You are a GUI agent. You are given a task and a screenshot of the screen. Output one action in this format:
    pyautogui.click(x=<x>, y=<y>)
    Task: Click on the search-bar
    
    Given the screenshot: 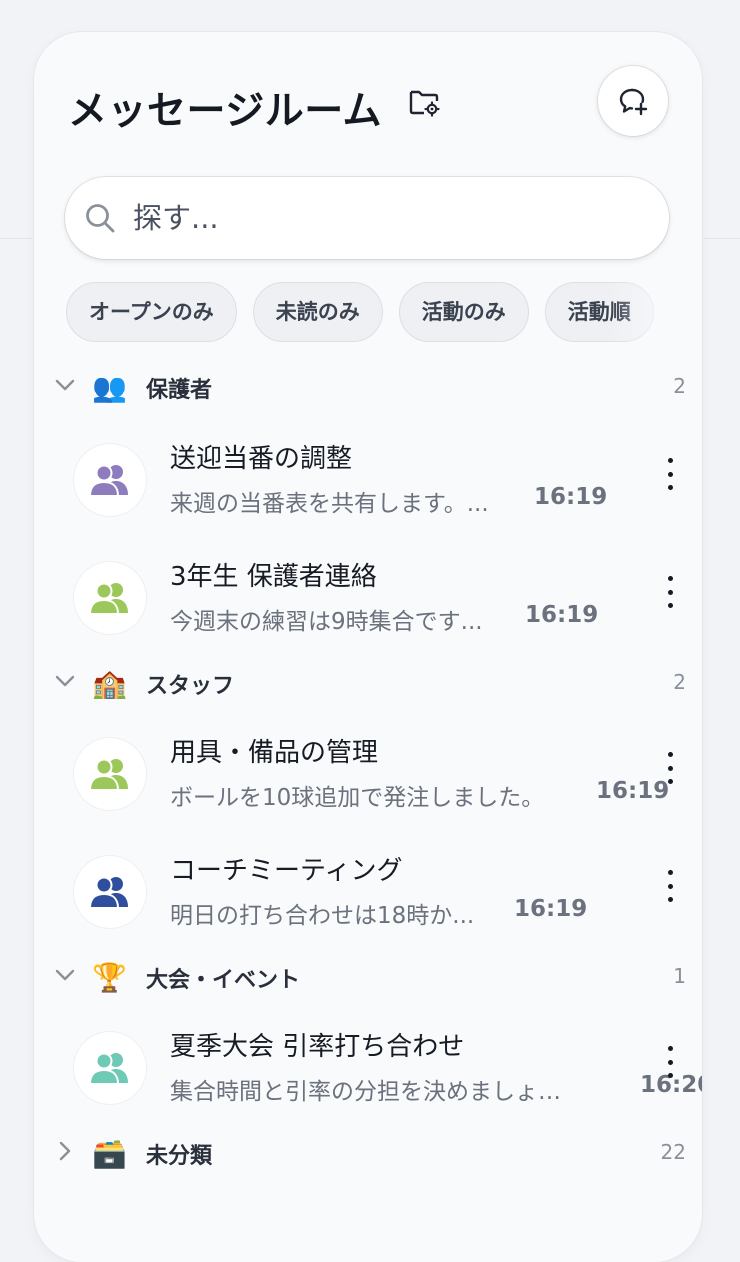 What is the action you would take?
    pyautogui.click(x=367, y=218)
    